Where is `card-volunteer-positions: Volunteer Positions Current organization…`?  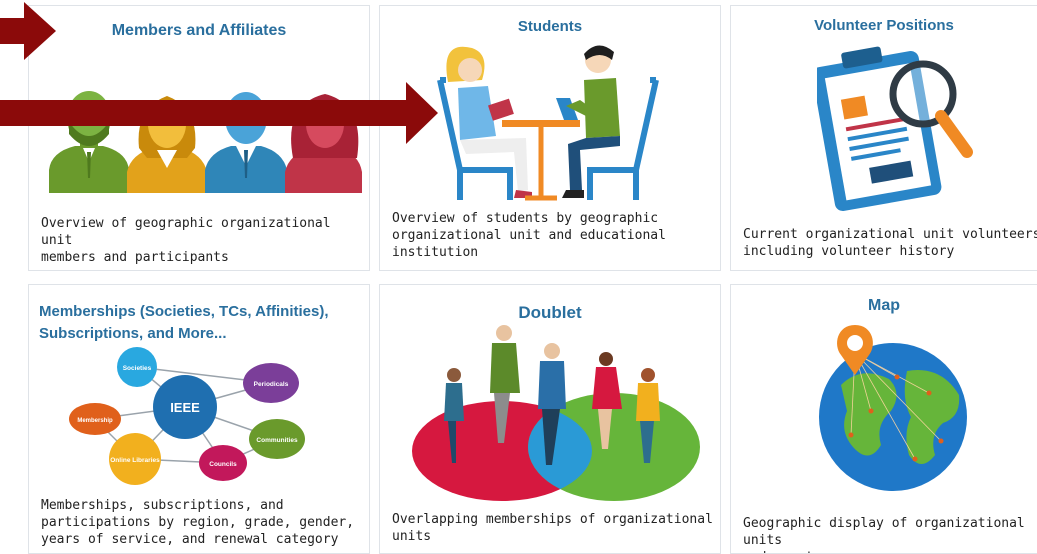
card-volunteer-positions: Volunteer Positions Current organization… is located at coordinates (883, 138).